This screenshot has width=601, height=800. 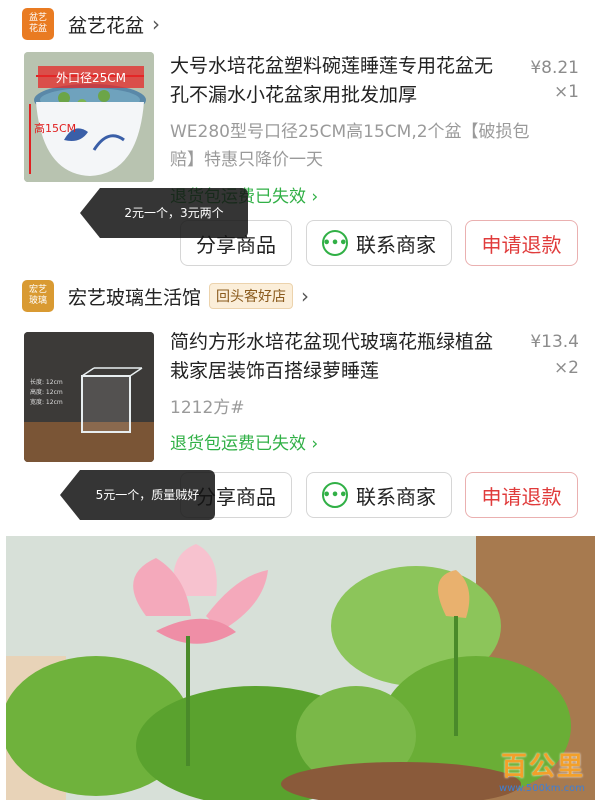 I want to click on thumb-dimension-width: 宽度: 12cm, so click(x=46, y=402).